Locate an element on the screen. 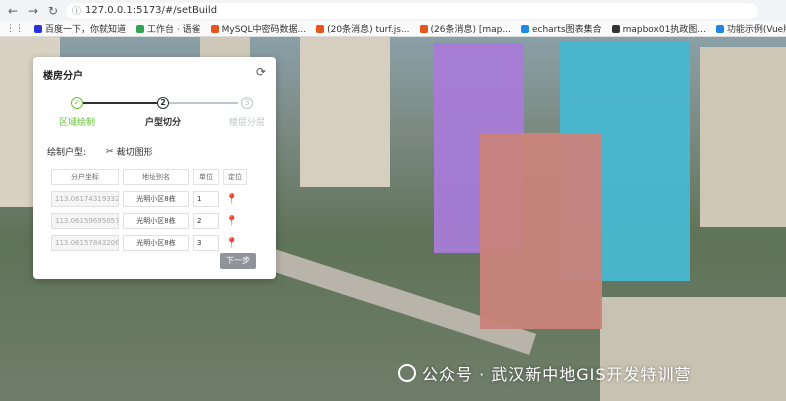 Image resolution: width=786 pixels, height=401 pixels. watermark-text: 公众号 · 武汉新中地GIS开发特训营 is located at coordinates (557, 374).